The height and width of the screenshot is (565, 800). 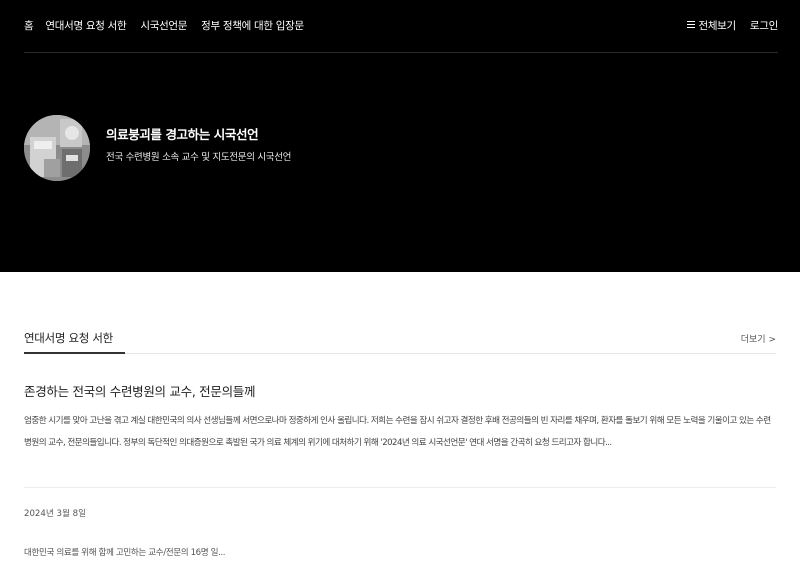 I want to click on hero-divider, so click(x=401, y=52).